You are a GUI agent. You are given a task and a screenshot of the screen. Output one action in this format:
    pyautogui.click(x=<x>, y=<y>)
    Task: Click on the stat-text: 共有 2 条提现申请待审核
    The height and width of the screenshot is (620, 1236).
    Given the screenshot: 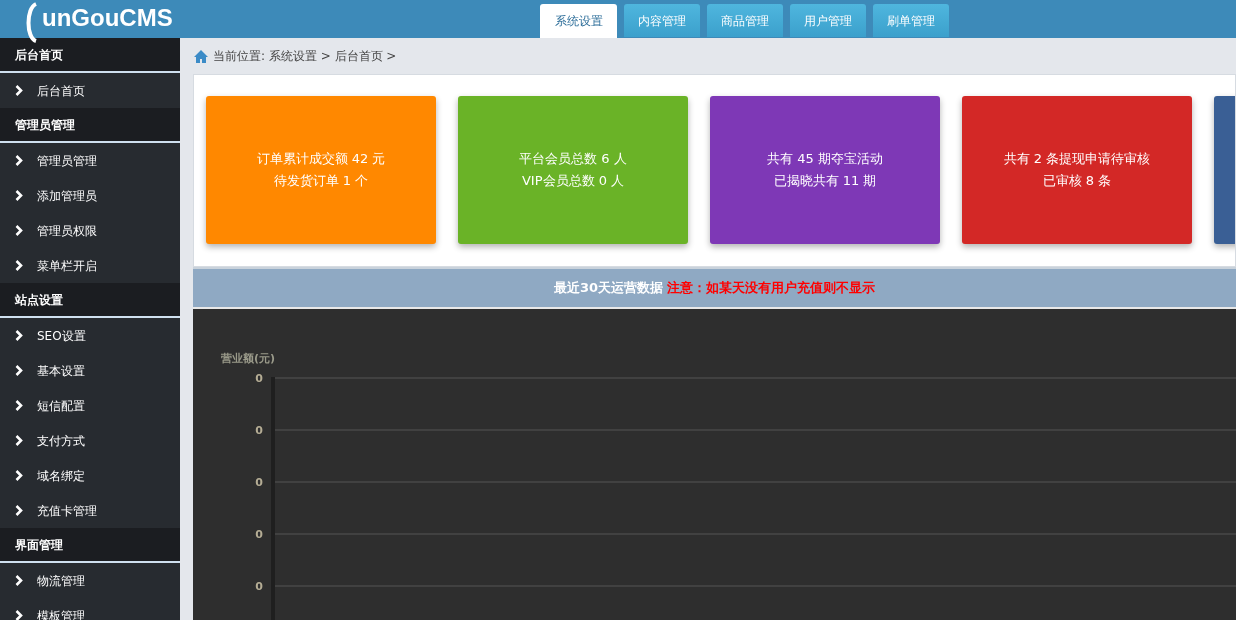 What is the action you would take?
    pyautogui.click(x=1077, y=159)
    